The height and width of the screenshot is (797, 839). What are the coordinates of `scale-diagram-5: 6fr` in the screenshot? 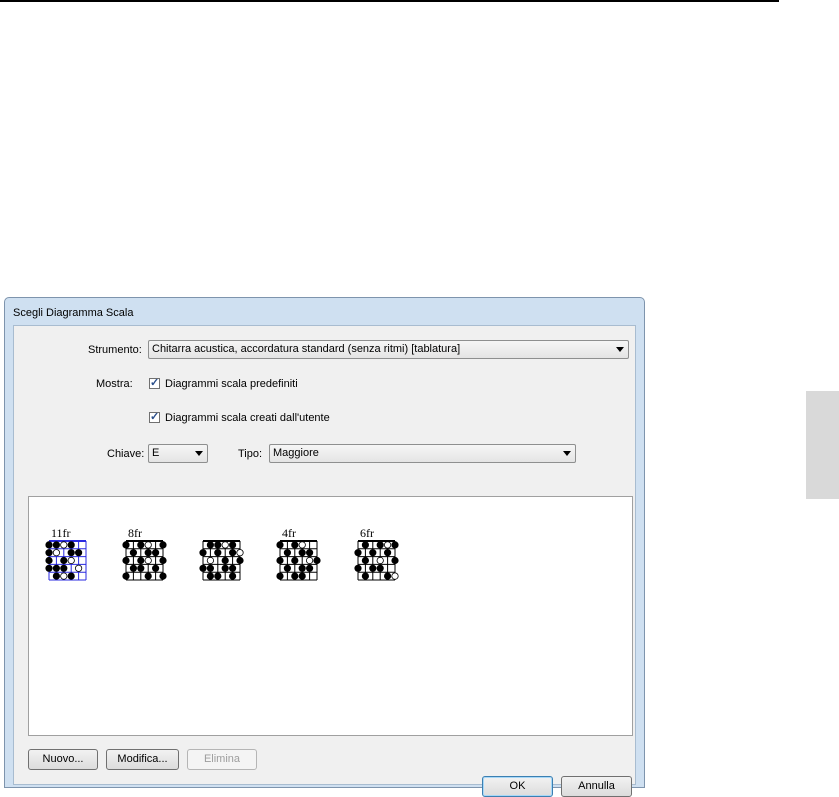 It's located at (376, 553).